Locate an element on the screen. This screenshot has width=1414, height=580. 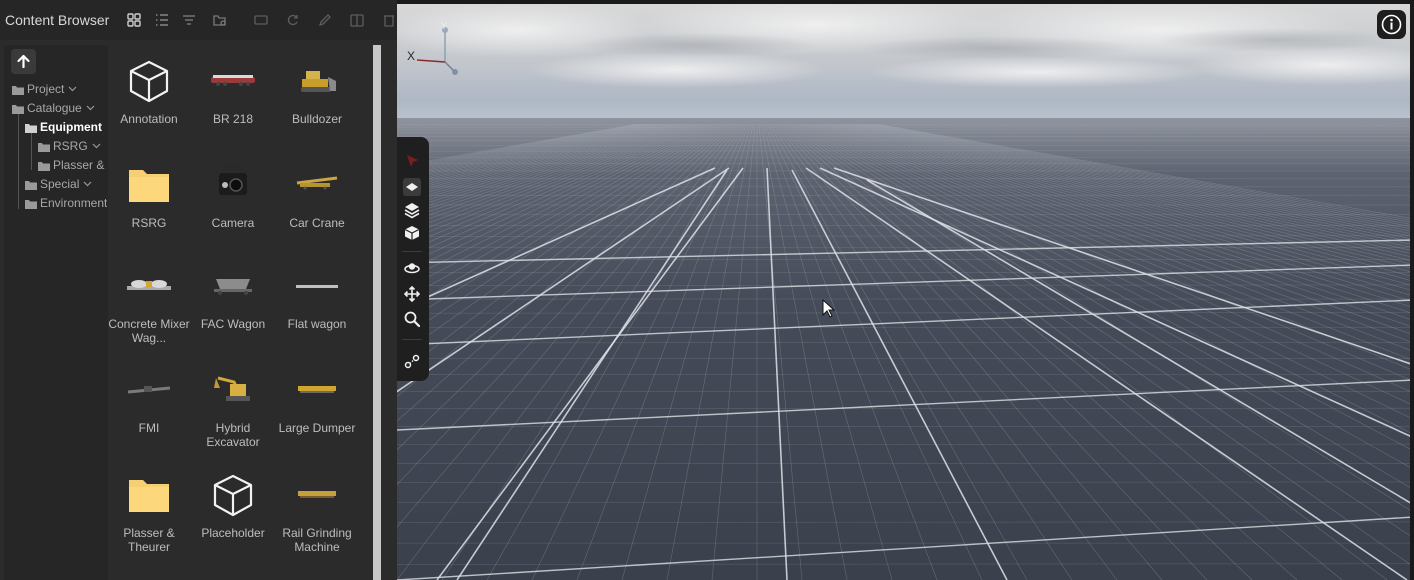
select-arrow-icon is located at coordinates (412, 161).